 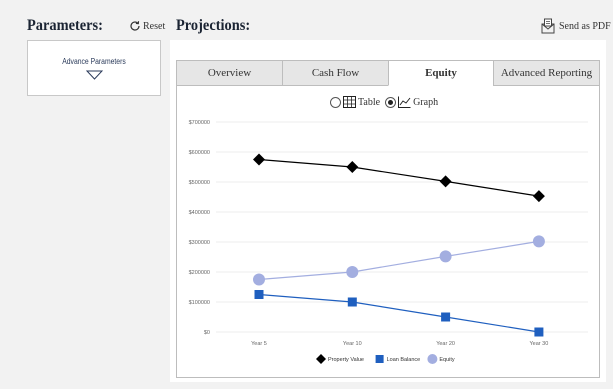 I want to click on x-tick-label: Year 5, so click(x=259, y=344).